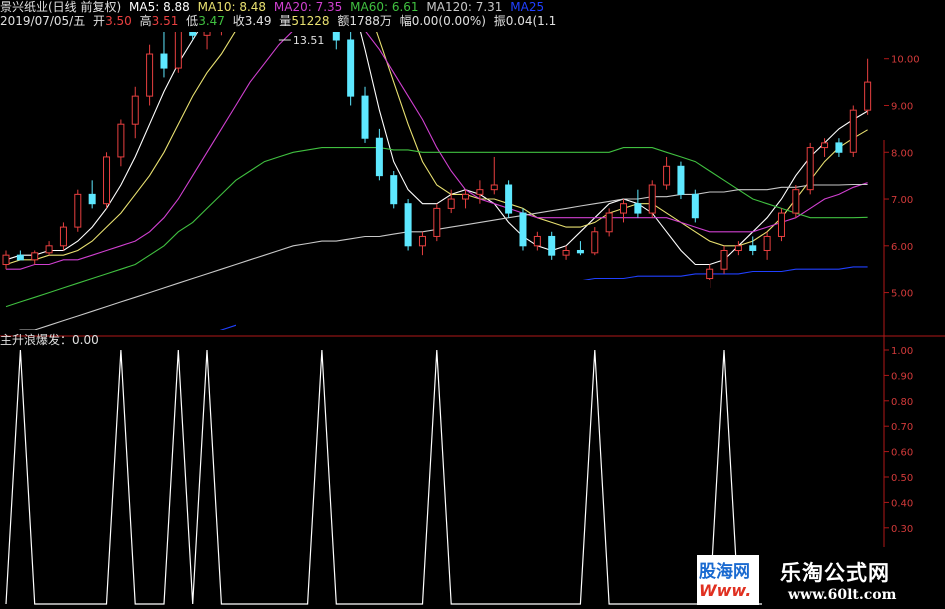  I want to click on signal-tick-label: 0.80, so click(902, 402).